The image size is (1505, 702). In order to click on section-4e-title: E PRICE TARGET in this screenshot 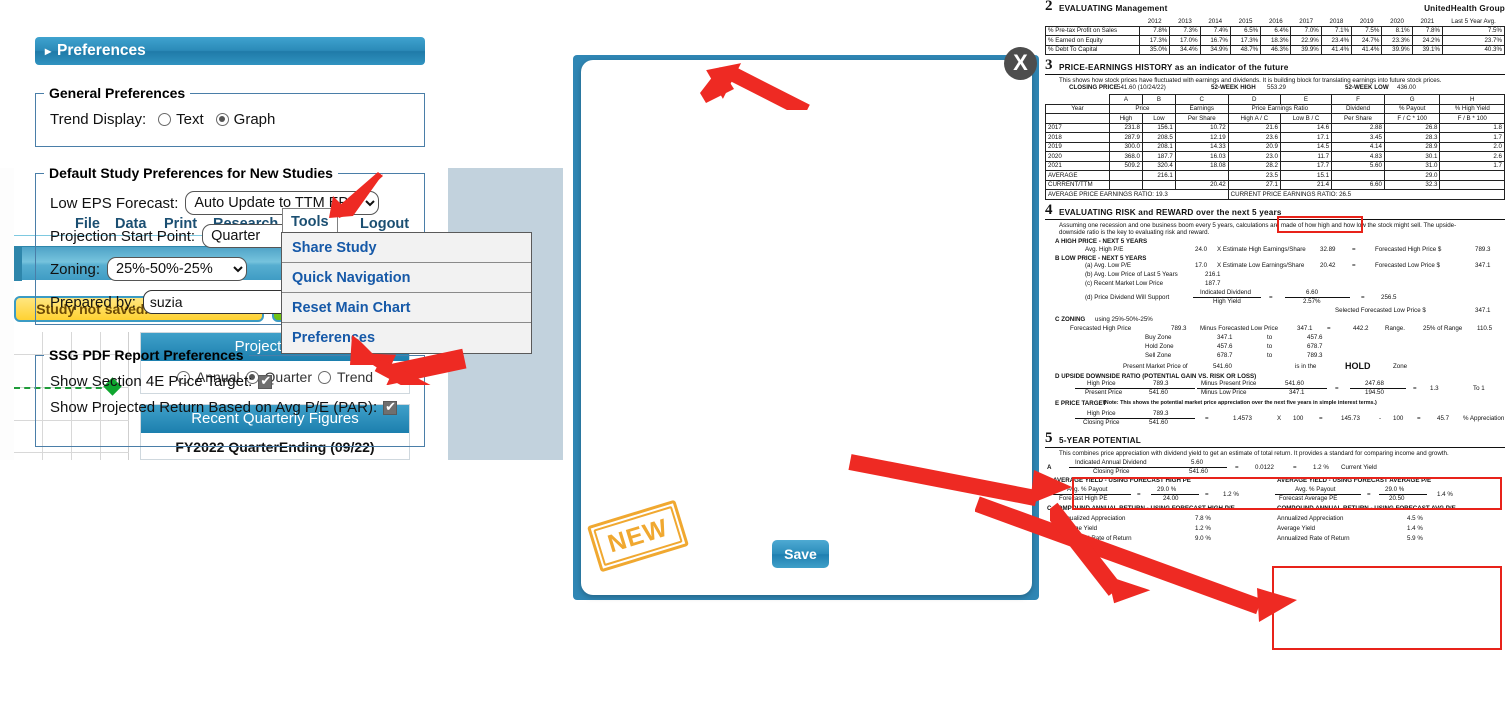, I will do `click(1081, 404)`.